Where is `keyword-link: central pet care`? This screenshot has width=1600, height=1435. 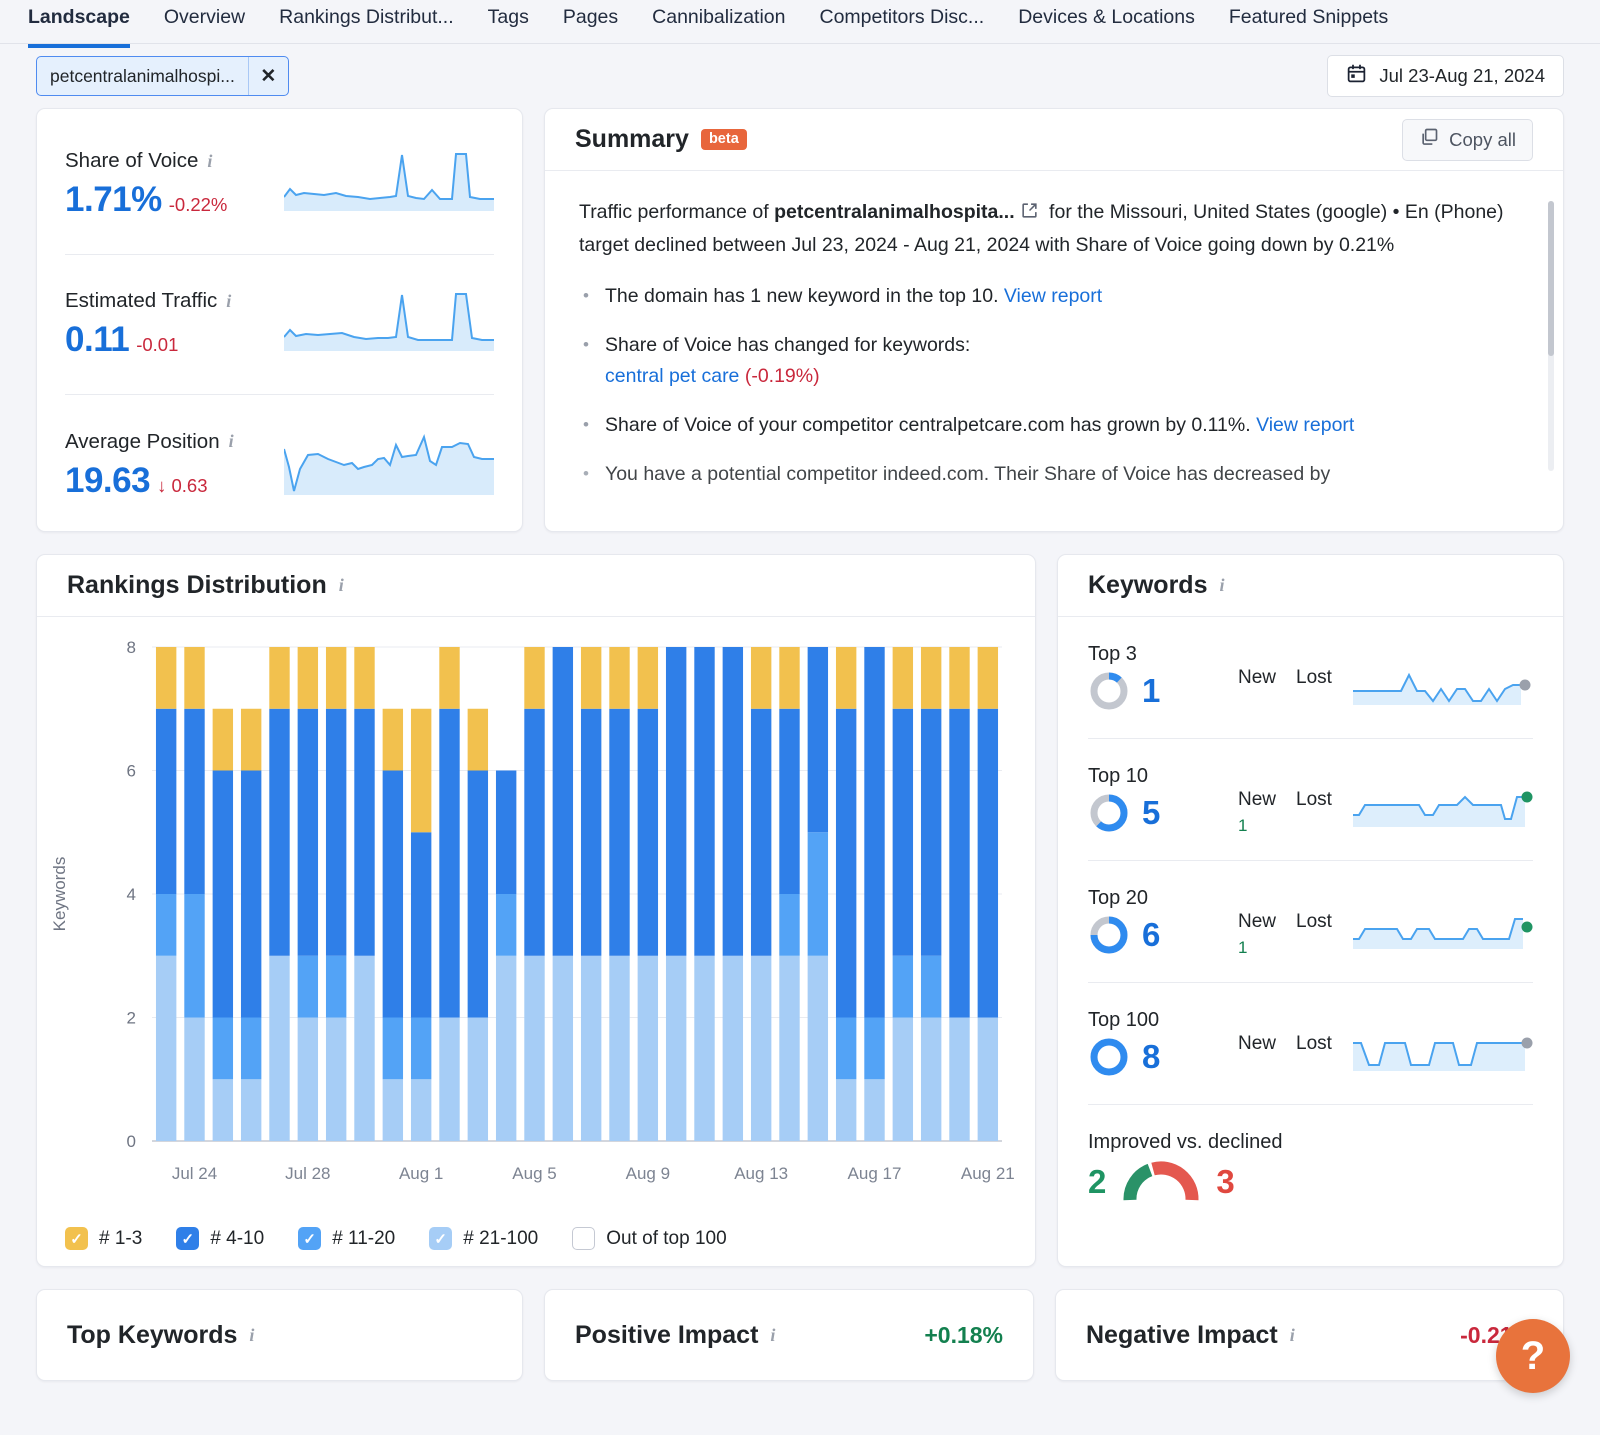 keyword-link: central pet care is located at coordinates (672, 376).